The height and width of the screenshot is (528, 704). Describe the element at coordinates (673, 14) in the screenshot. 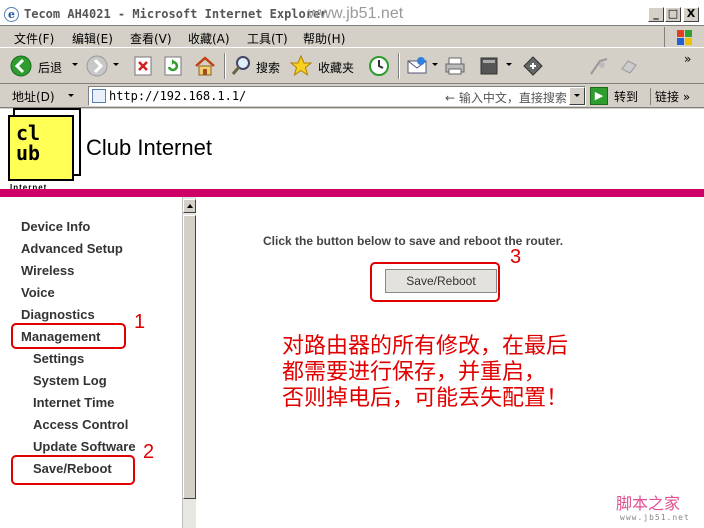

I see `maximize-button: □` at that location.